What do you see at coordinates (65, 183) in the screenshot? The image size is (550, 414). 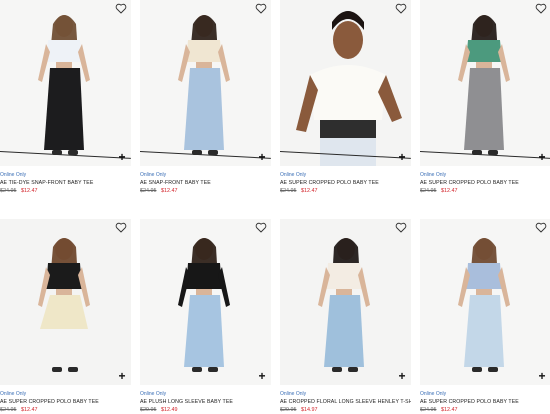 I see `product-name: AE TIE-DYE SNAP-FRONT BABY TEE` at bounding box center [65, 183].